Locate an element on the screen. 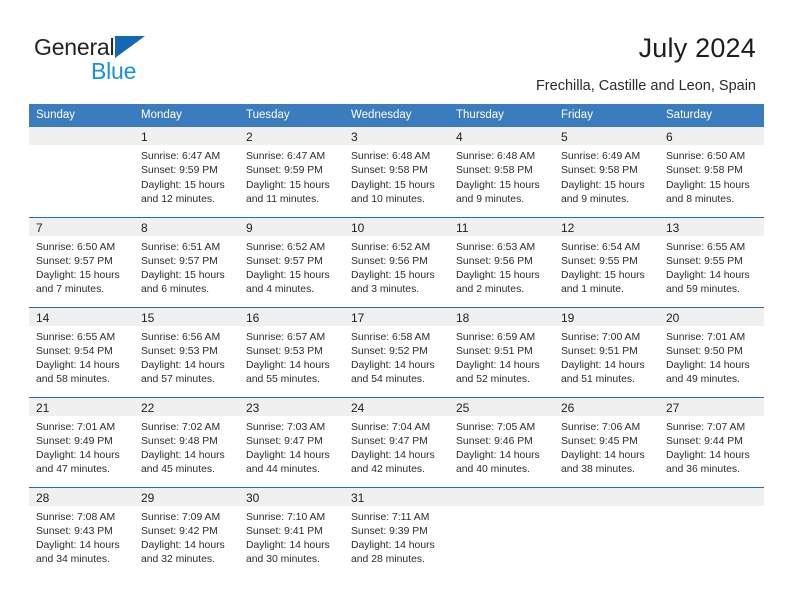 This screenshot has height=612, width=792. day-number: 24 is located at coordinates (396, 406).